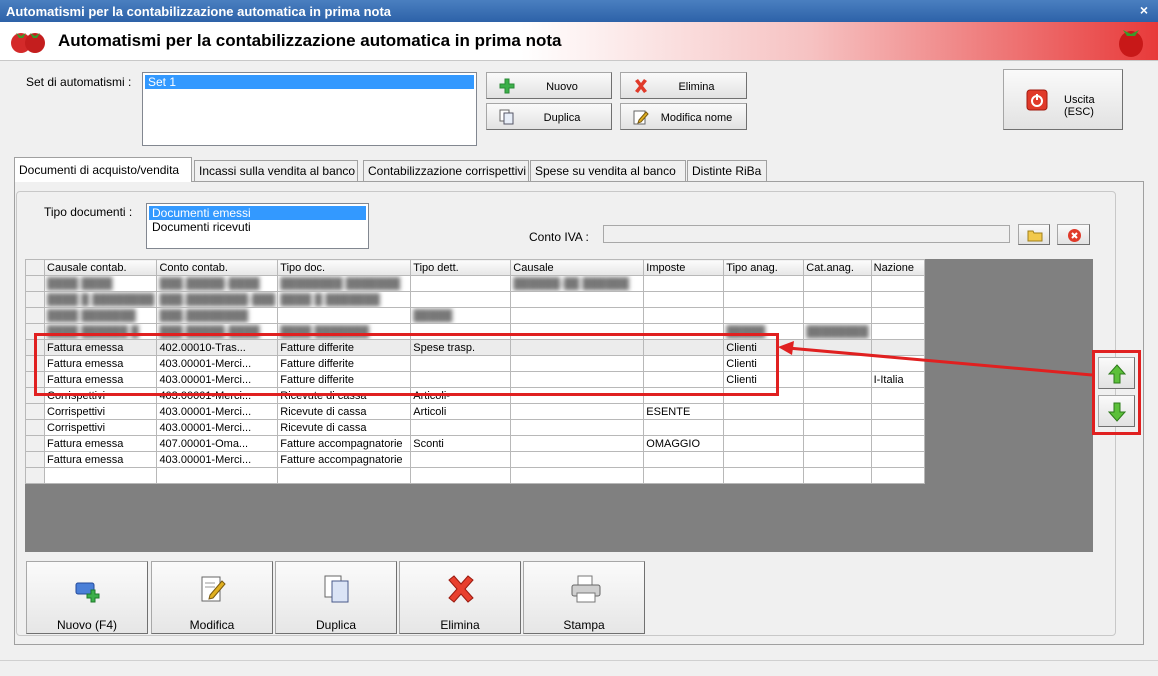  I want to click on edit-icon, so click(641, 117).